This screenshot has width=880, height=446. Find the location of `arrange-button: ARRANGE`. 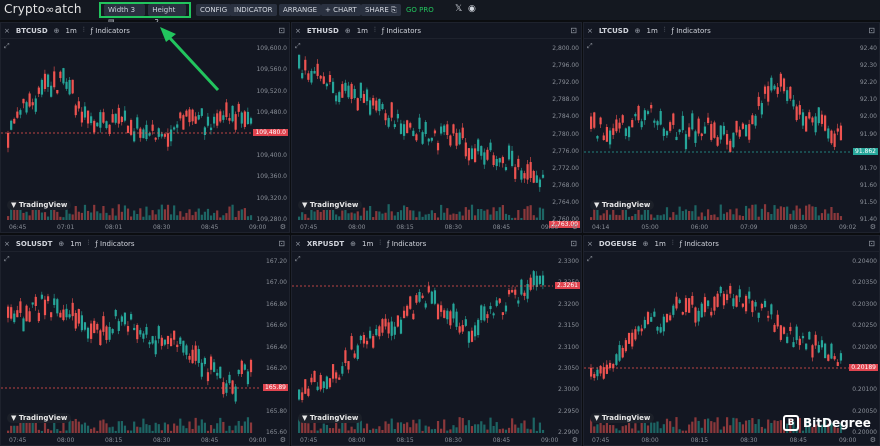

arrange-button: ARRANGE is located at coordinates (300, 10).